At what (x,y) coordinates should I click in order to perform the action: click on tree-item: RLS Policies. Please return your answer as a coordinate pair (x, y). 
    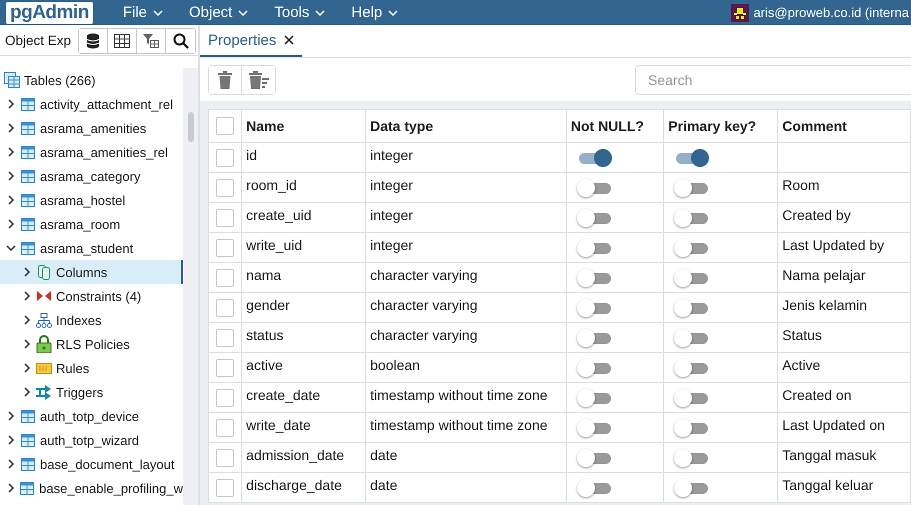
    Looking at the image, I should click on (91, 344).